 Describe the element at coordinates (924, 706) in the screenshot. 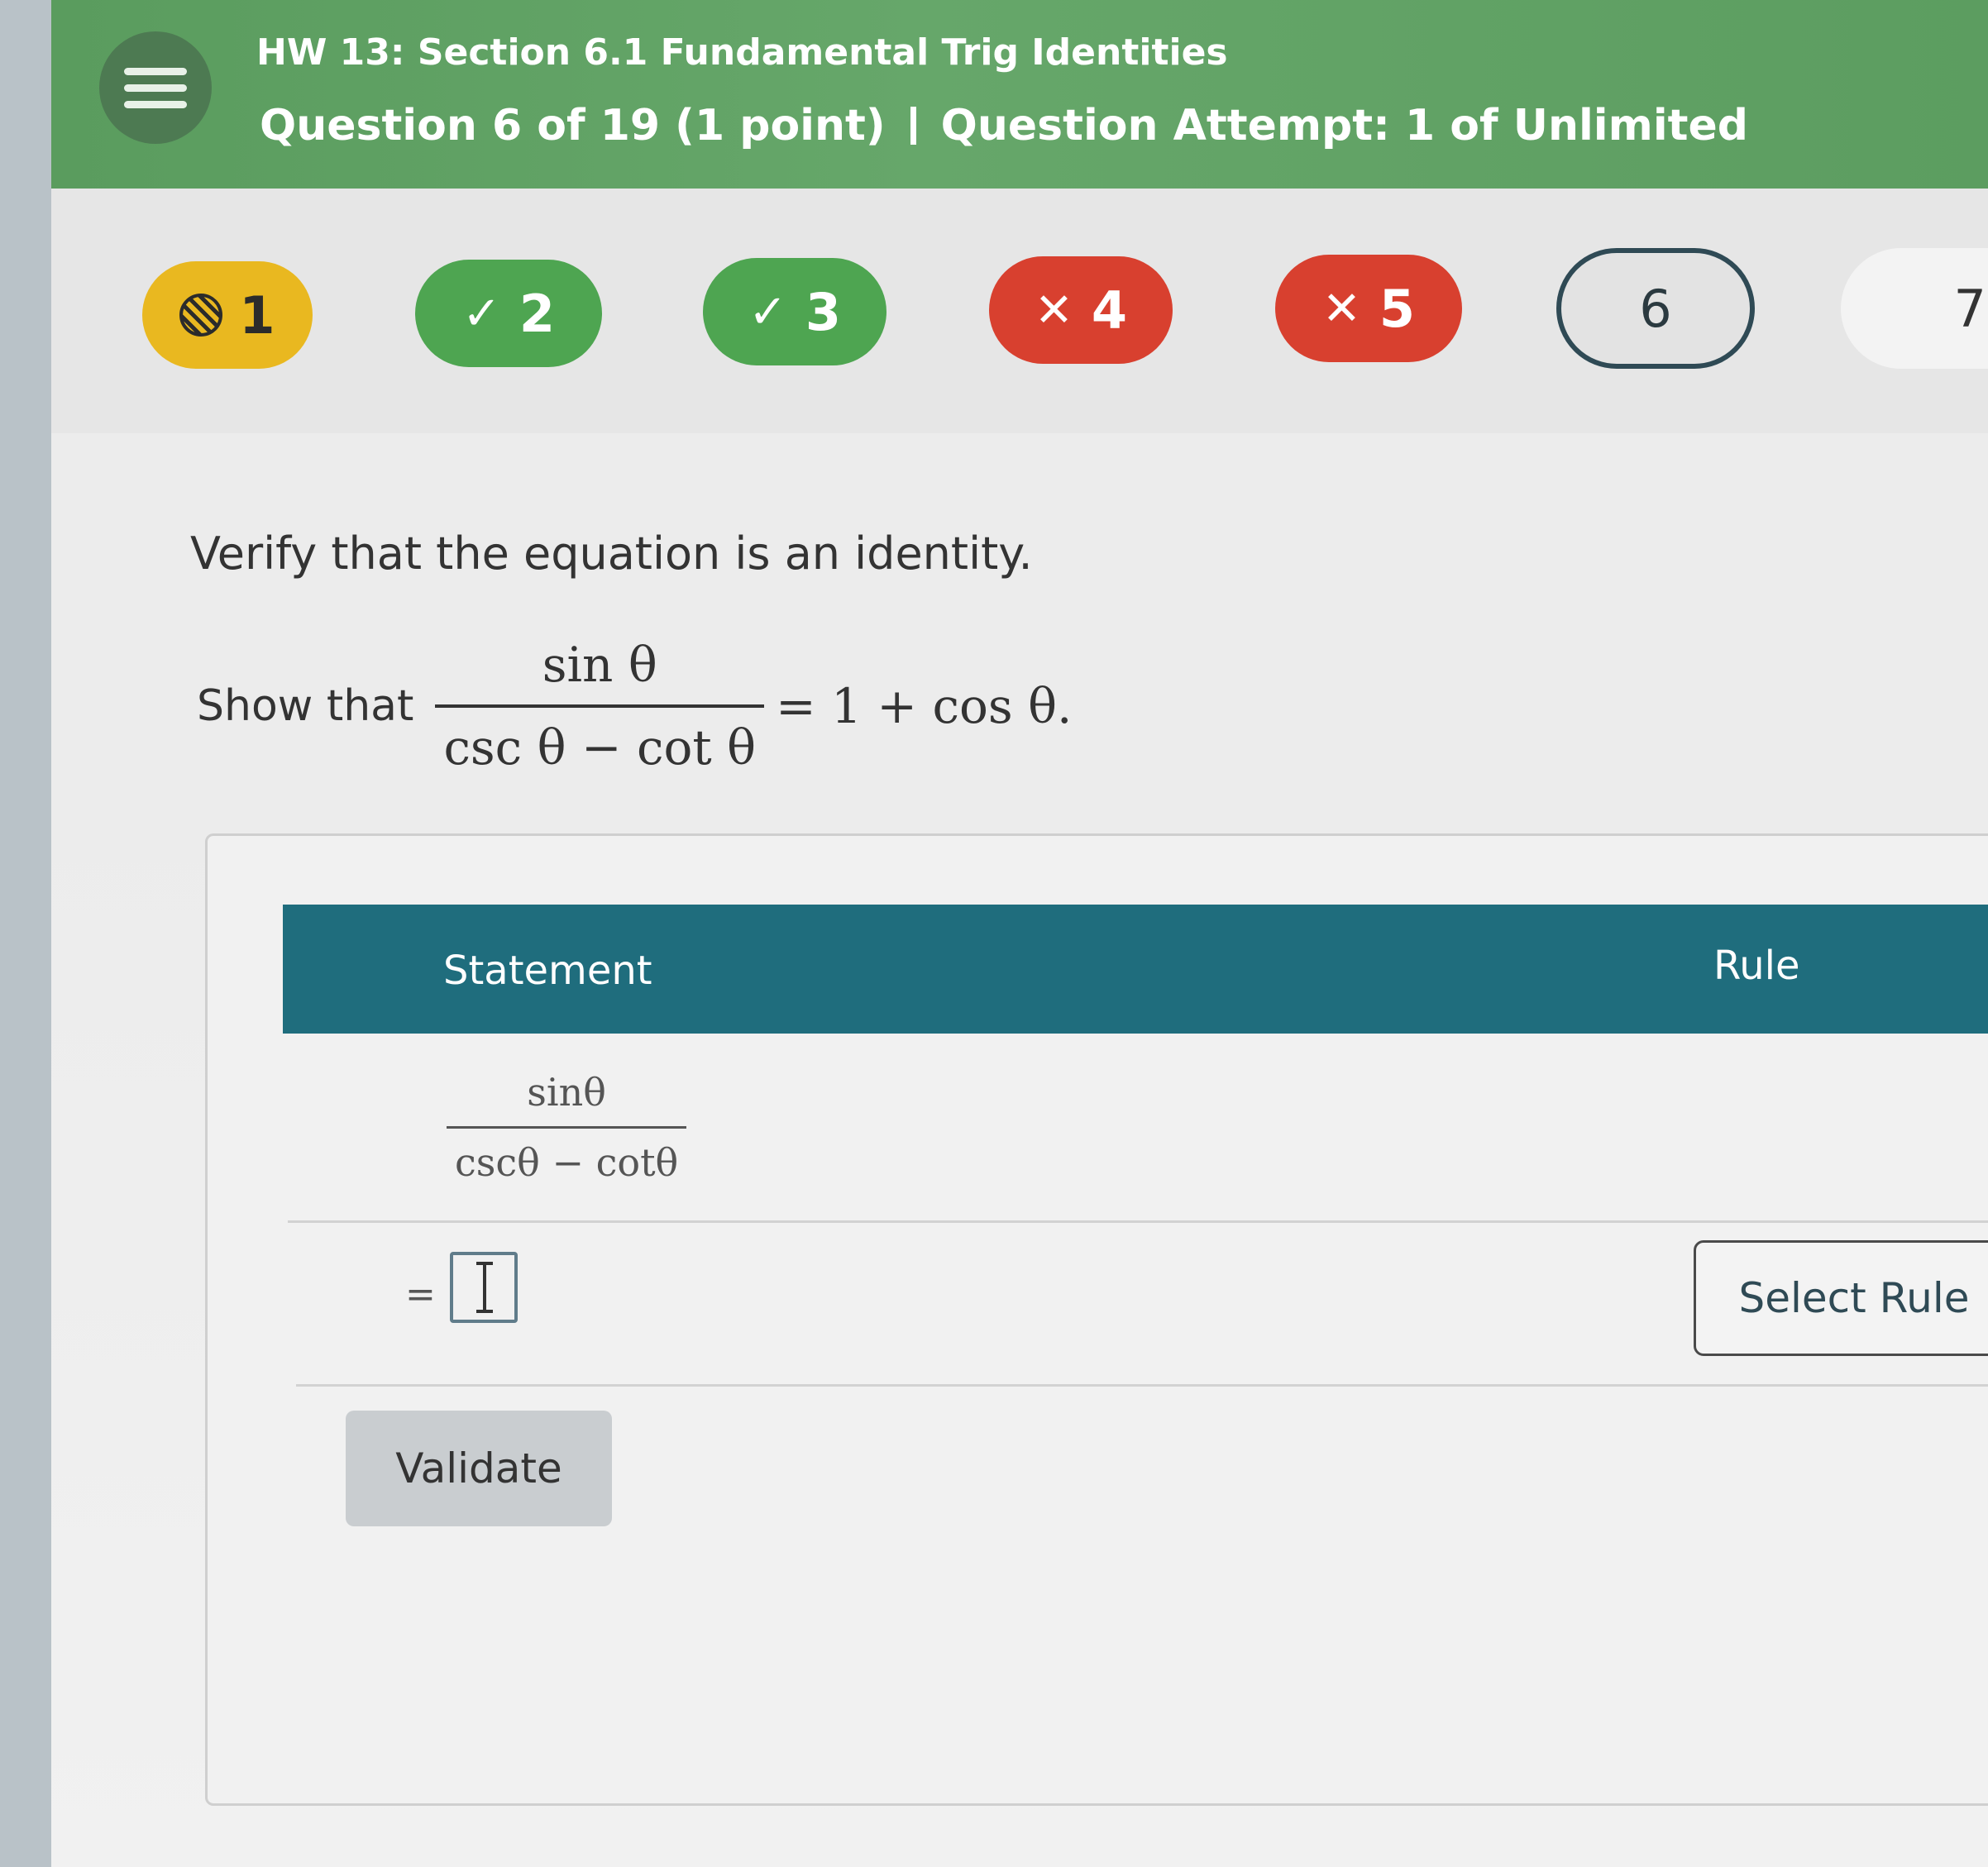

I see `equation-rhs: = 1 + cos θ.` at that location.